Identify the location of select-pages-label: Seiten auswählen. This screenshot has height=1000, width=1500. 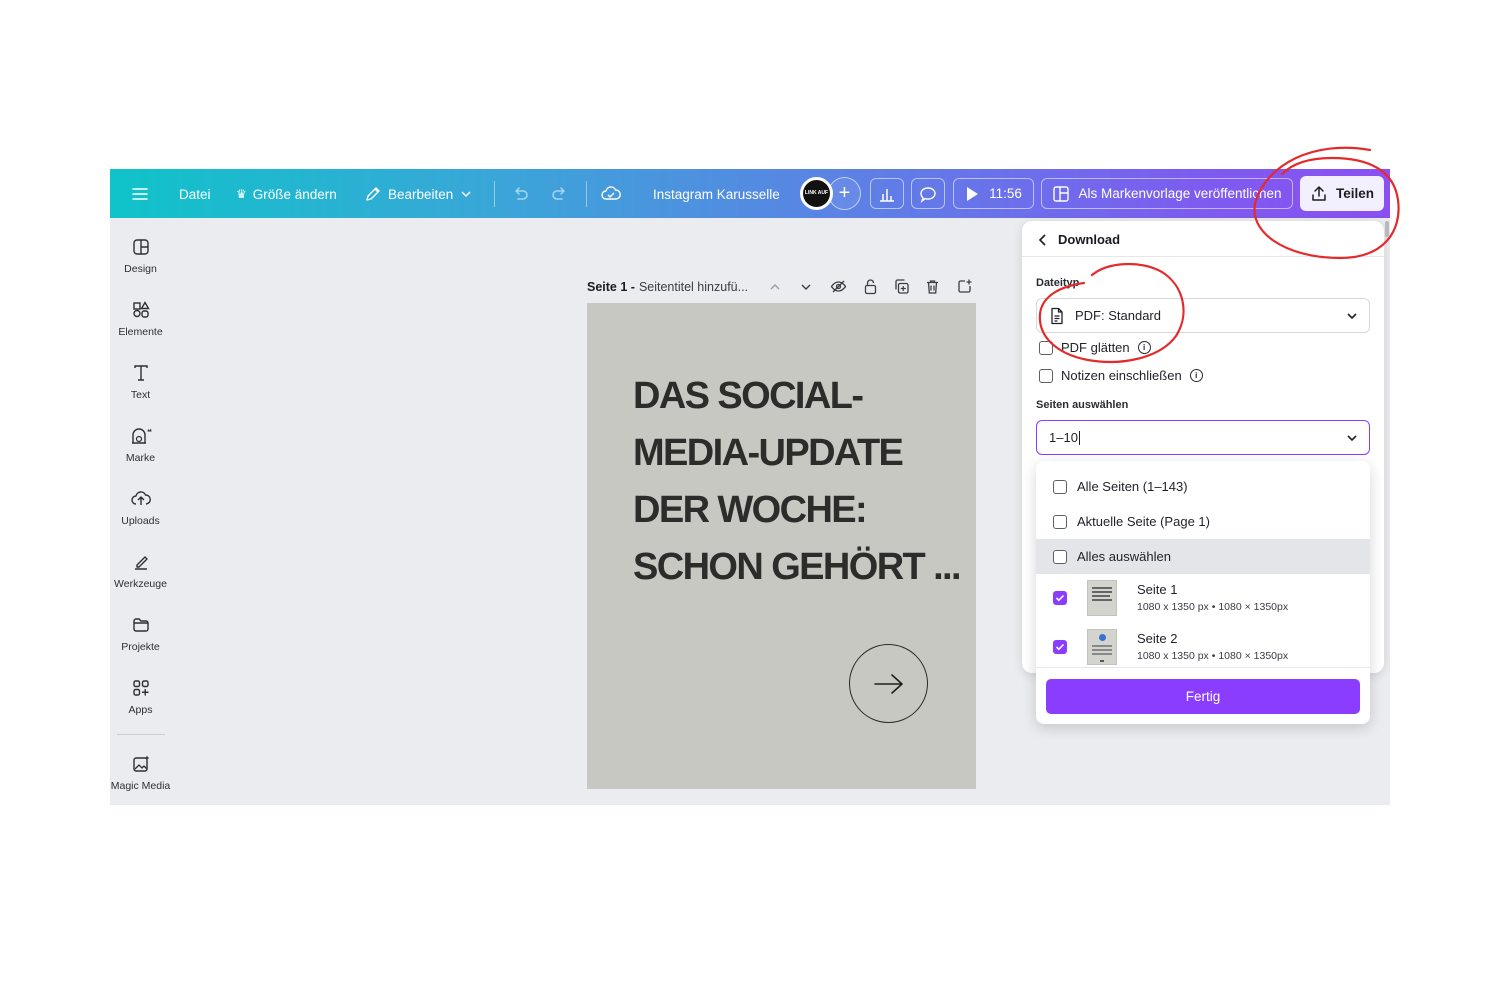
(1082, 405).